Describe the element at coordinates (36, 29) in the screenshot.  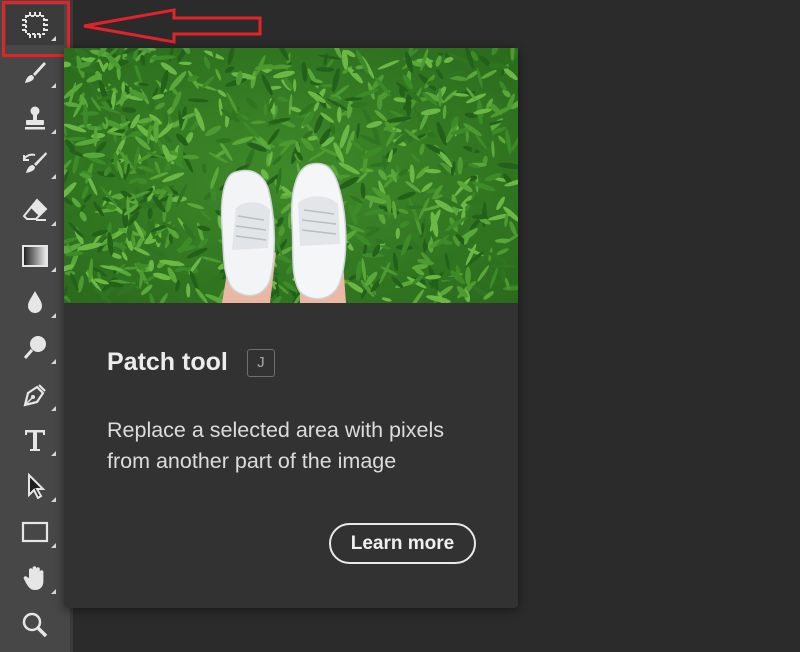
I see `highlight-box` at that location.